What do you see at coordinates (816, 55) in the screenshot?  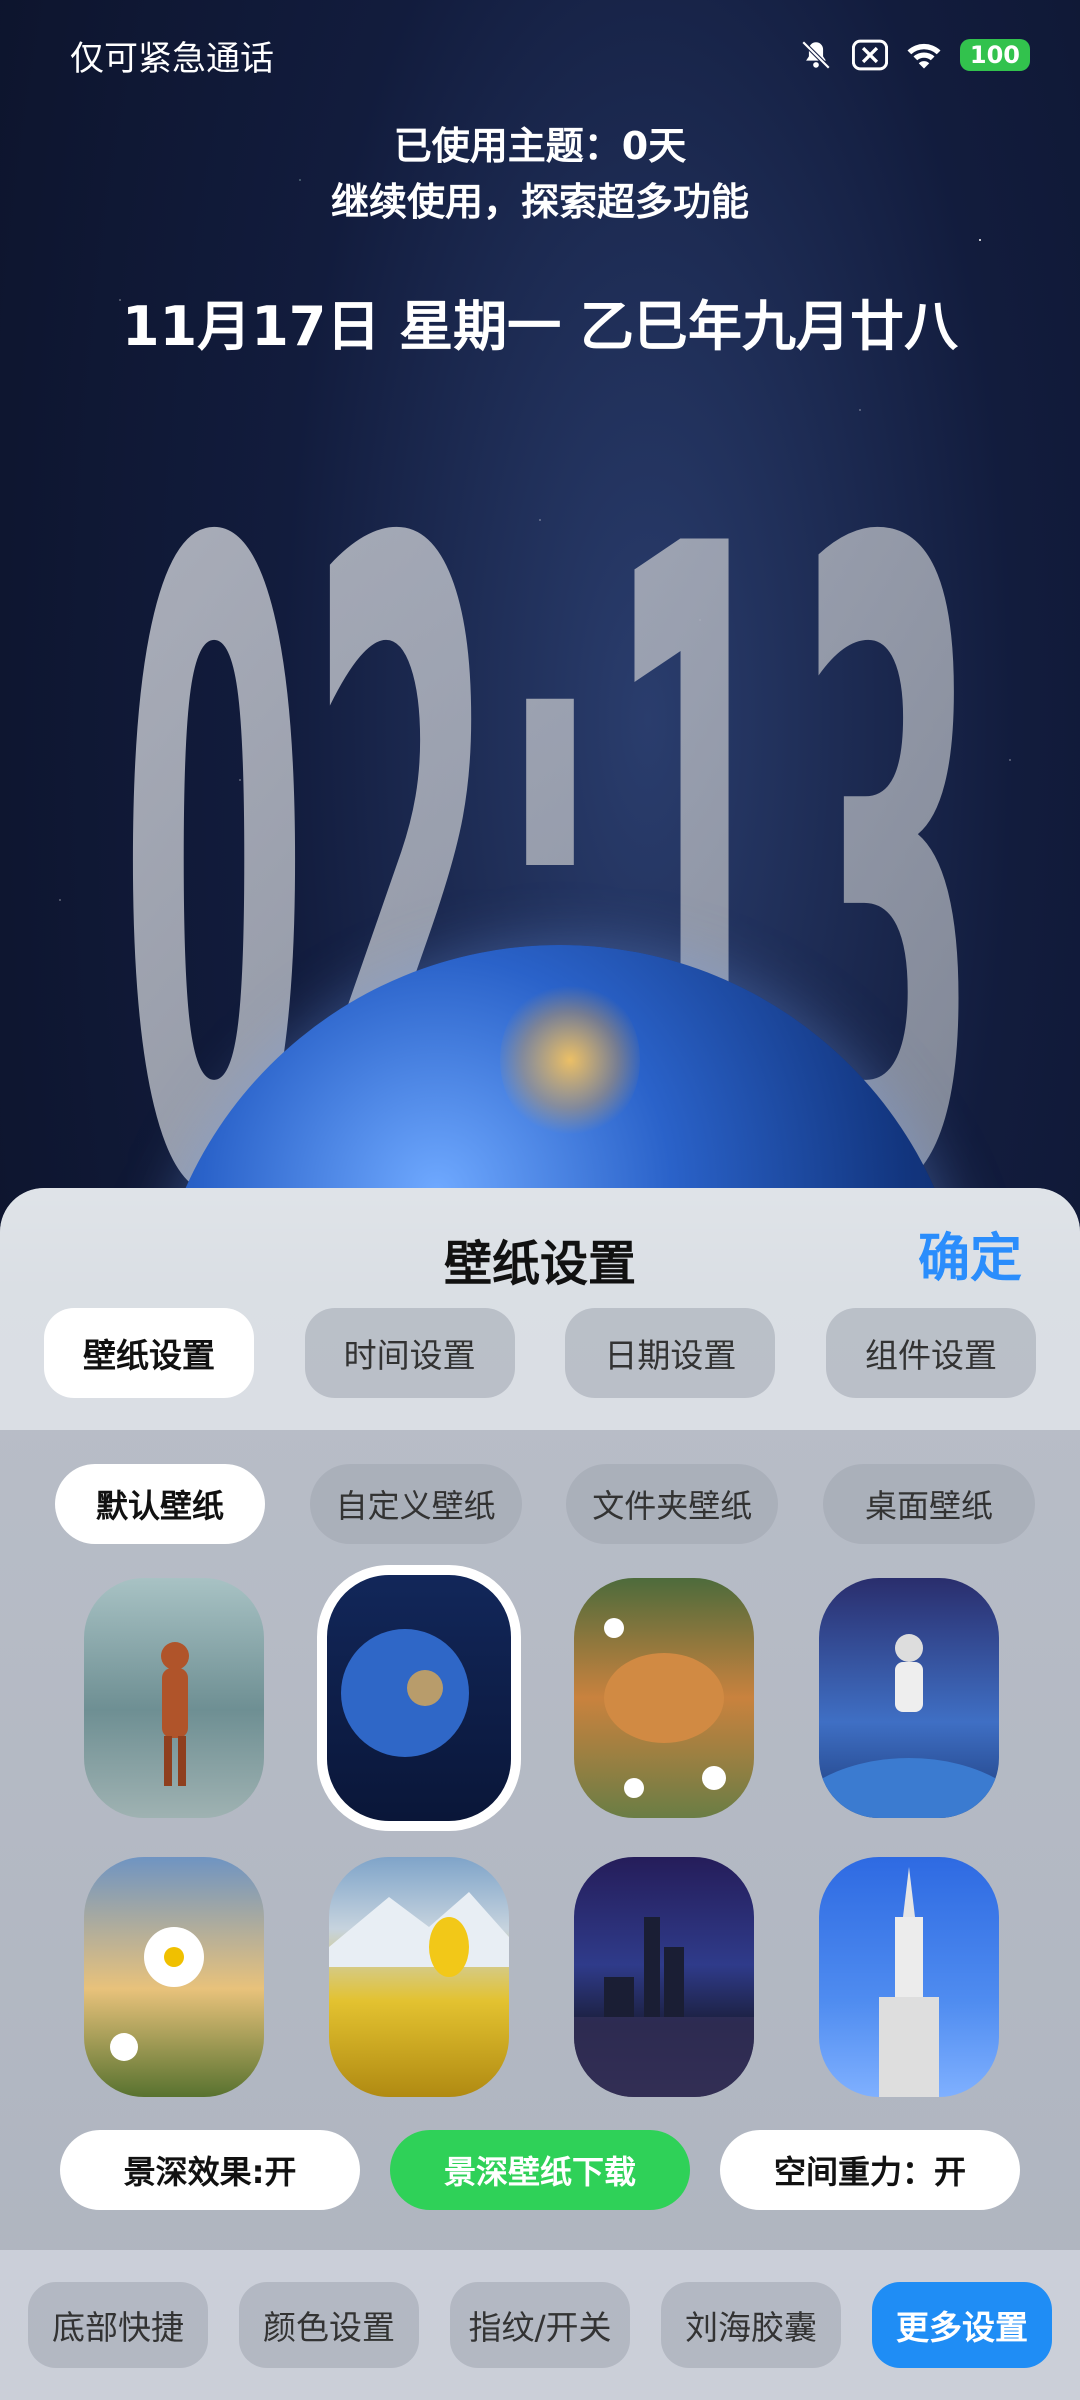 I see `bell-muted-icon` at bounding box center [816, 55].